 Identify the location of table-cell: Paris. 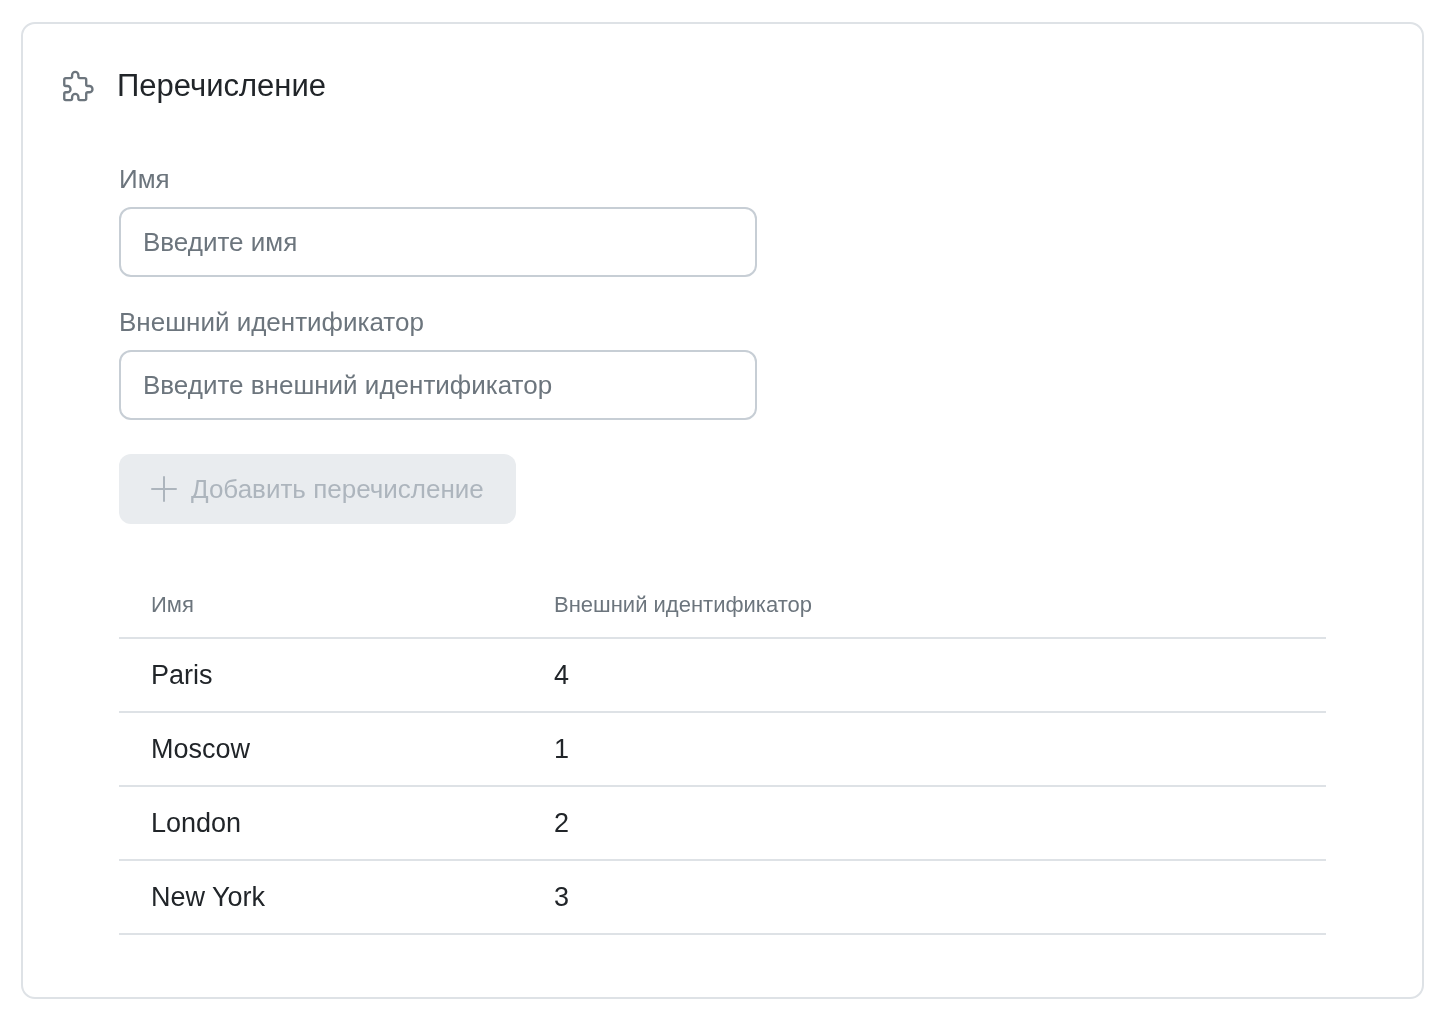
(320, 675).